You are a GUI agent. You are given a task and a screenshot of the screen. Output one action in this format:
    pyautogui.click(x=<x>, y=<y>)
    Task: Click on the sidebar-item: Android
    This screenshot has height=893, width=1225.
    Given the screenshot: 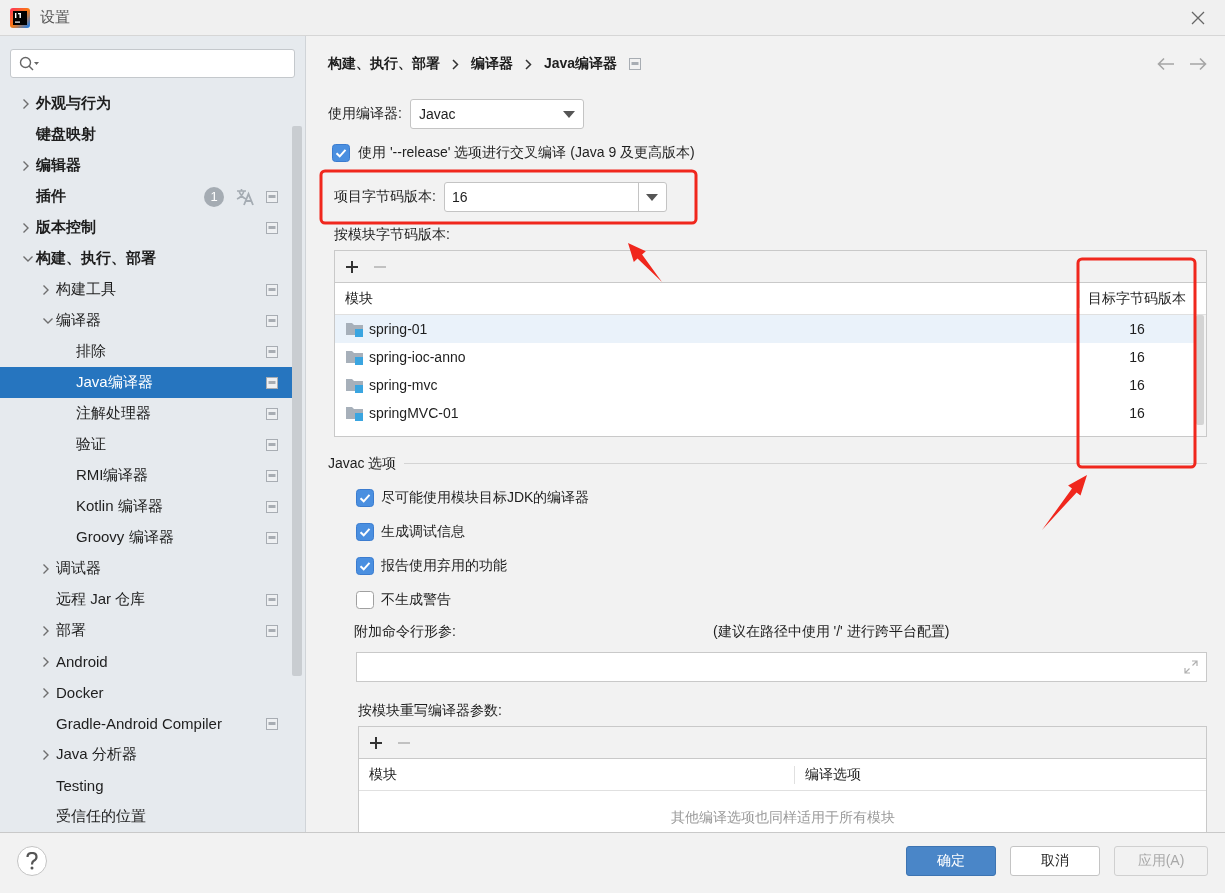 What is the action you would take?
    pyautogui.click(x=146, y=661)
    